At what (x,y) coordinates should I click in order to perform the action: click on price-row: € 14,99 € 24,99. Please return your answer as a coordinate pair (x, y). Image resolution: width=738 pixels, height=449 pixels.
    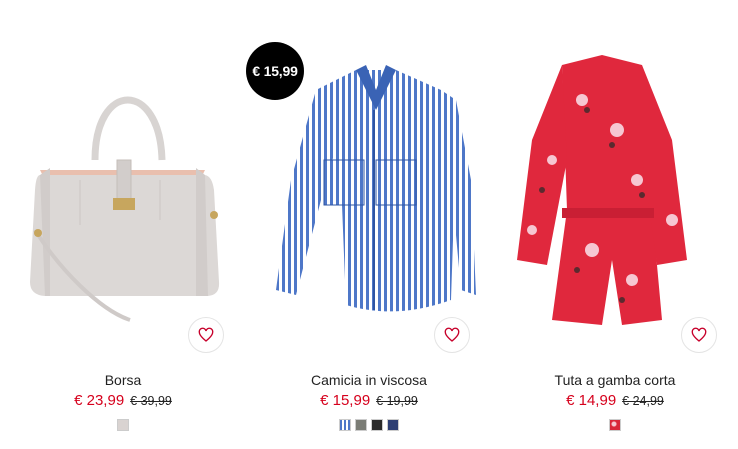
    Looking at the image, I should click on (615, 400).